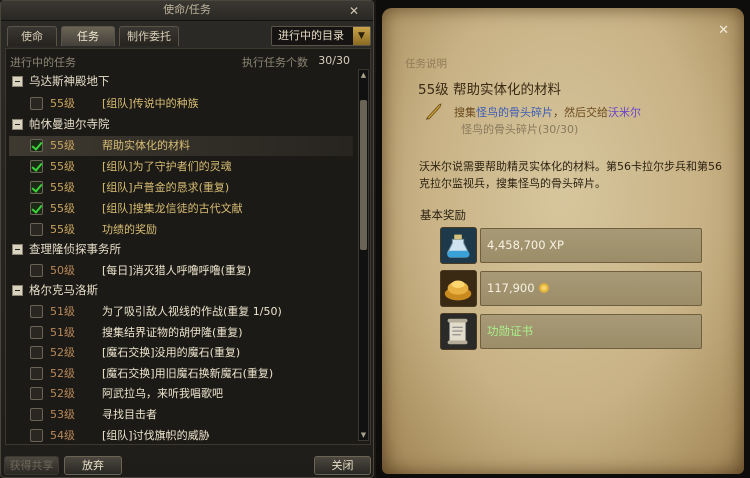  I want to click on quest-row: 55级 [组队]传说中的种族, so click(181, 104).